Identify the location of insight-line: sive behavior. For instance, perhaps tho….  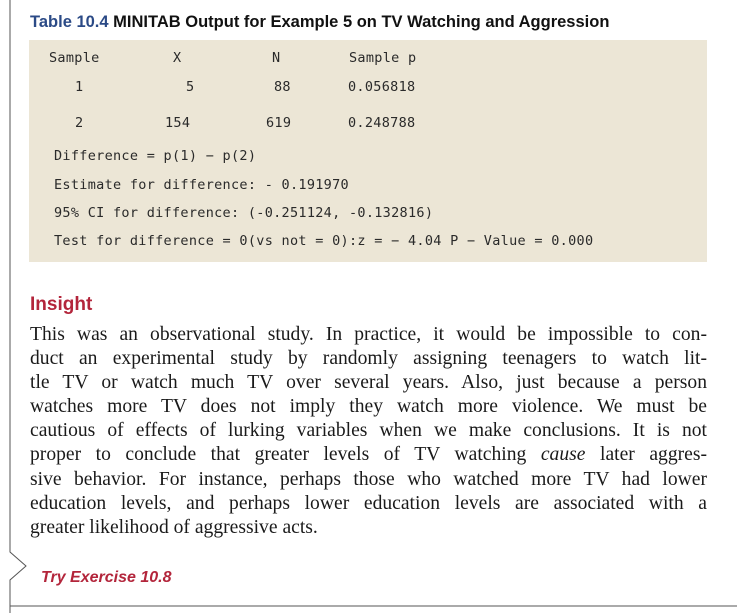
(368, 479).